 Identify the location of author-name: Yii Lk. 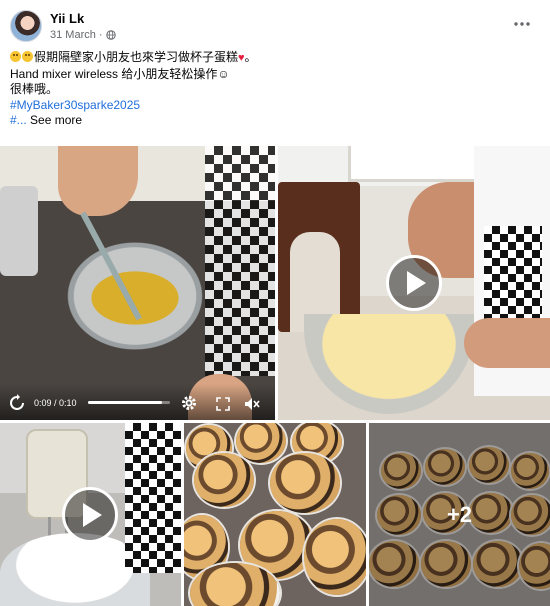
(67, 18).